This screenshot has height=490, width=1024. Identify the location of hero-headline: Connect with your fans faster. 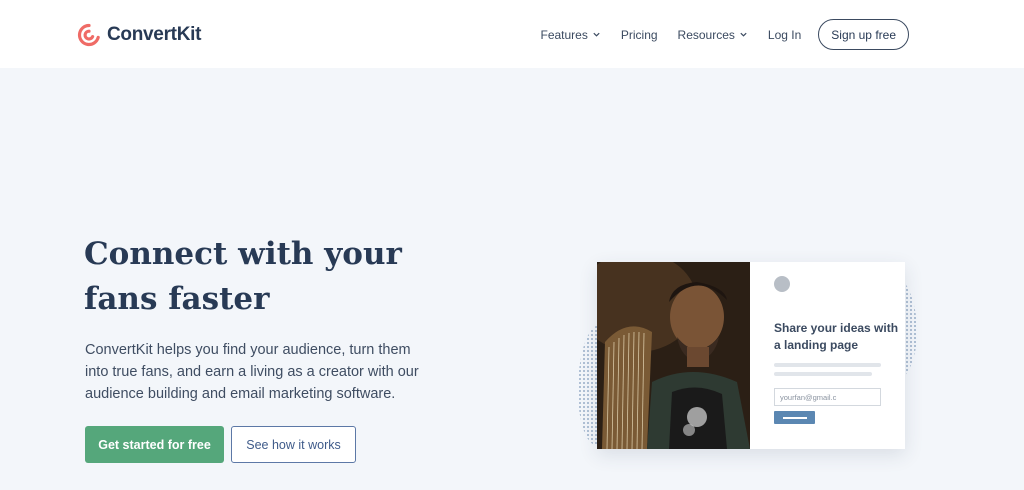
(264, 277).